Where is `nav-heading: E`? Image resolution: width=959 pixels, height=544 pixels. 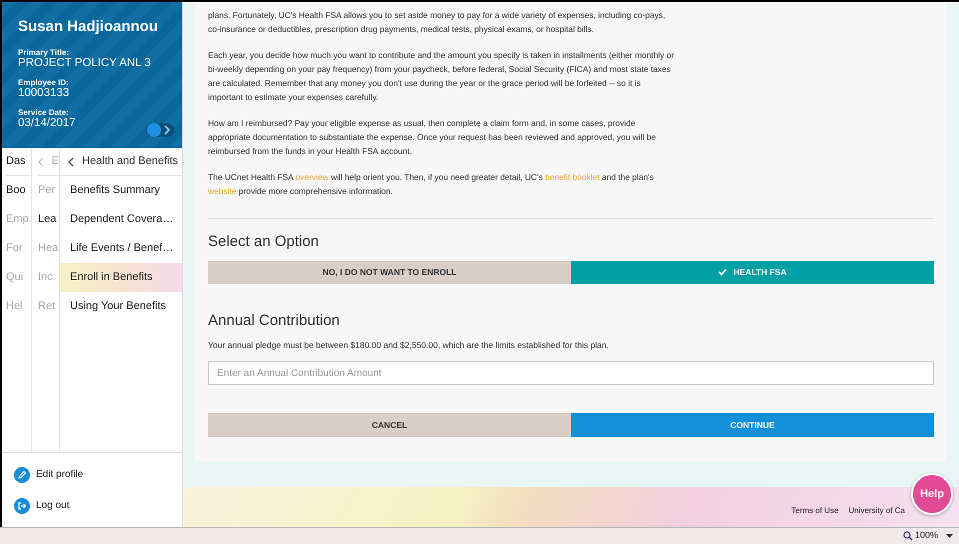 nav-heading: E is located at coordinates (55, 162).